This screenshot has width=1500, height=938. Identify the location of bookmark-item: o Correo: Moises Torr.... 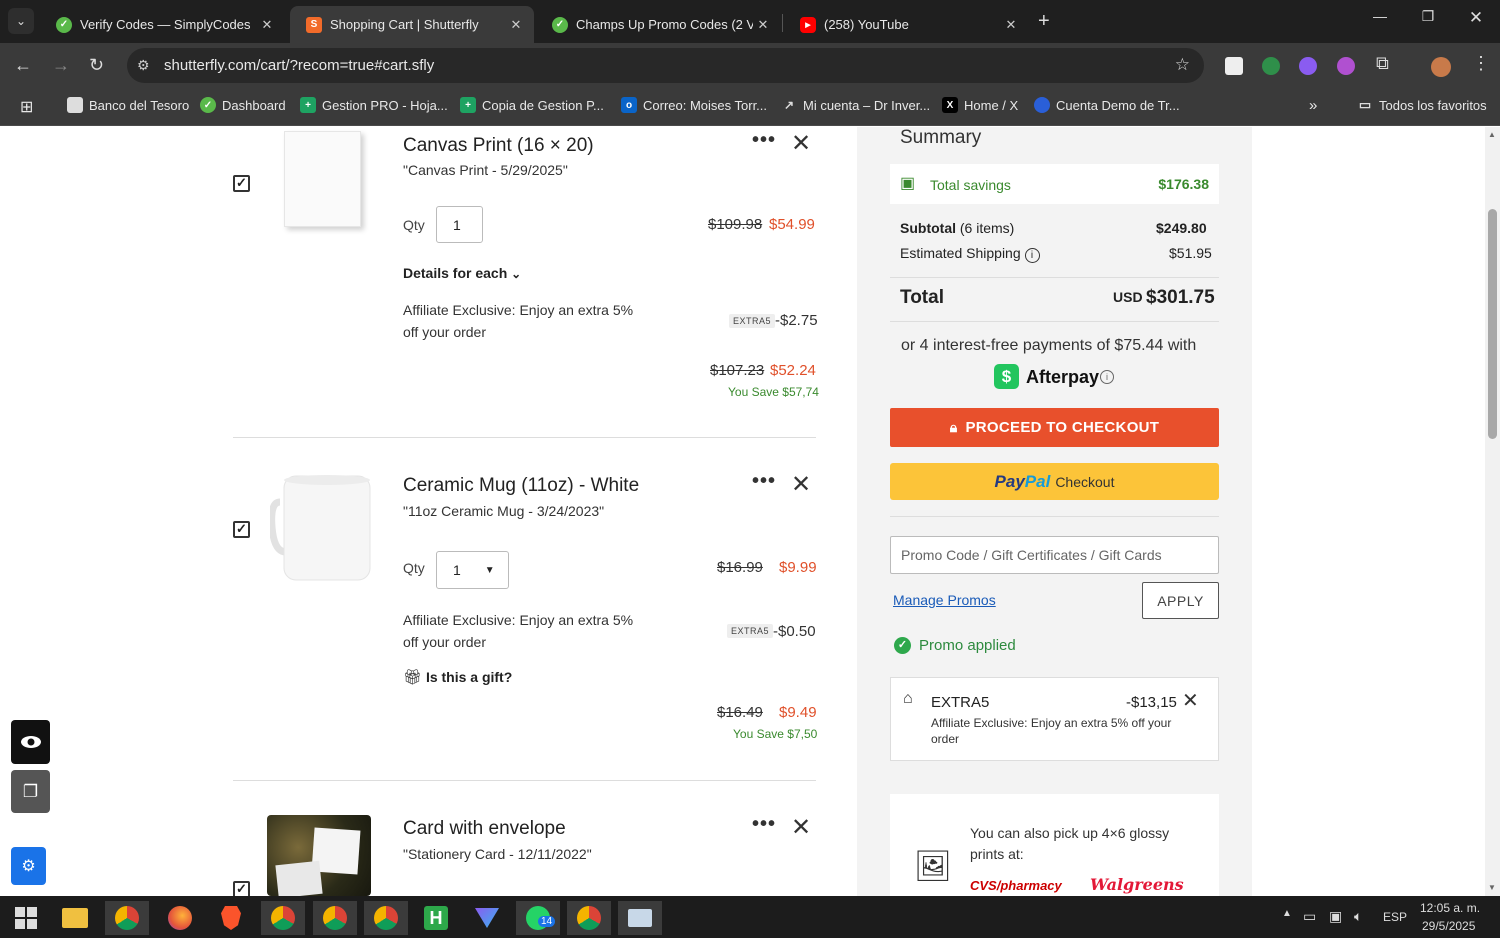
(694, 105).